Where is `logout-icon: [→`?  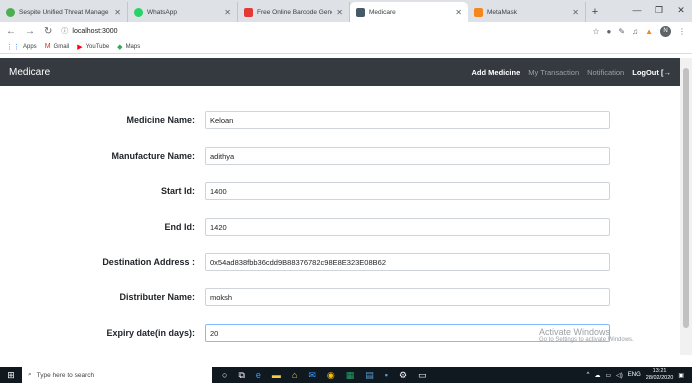
logout-icon: [→ is located at coordinates (666, 72).